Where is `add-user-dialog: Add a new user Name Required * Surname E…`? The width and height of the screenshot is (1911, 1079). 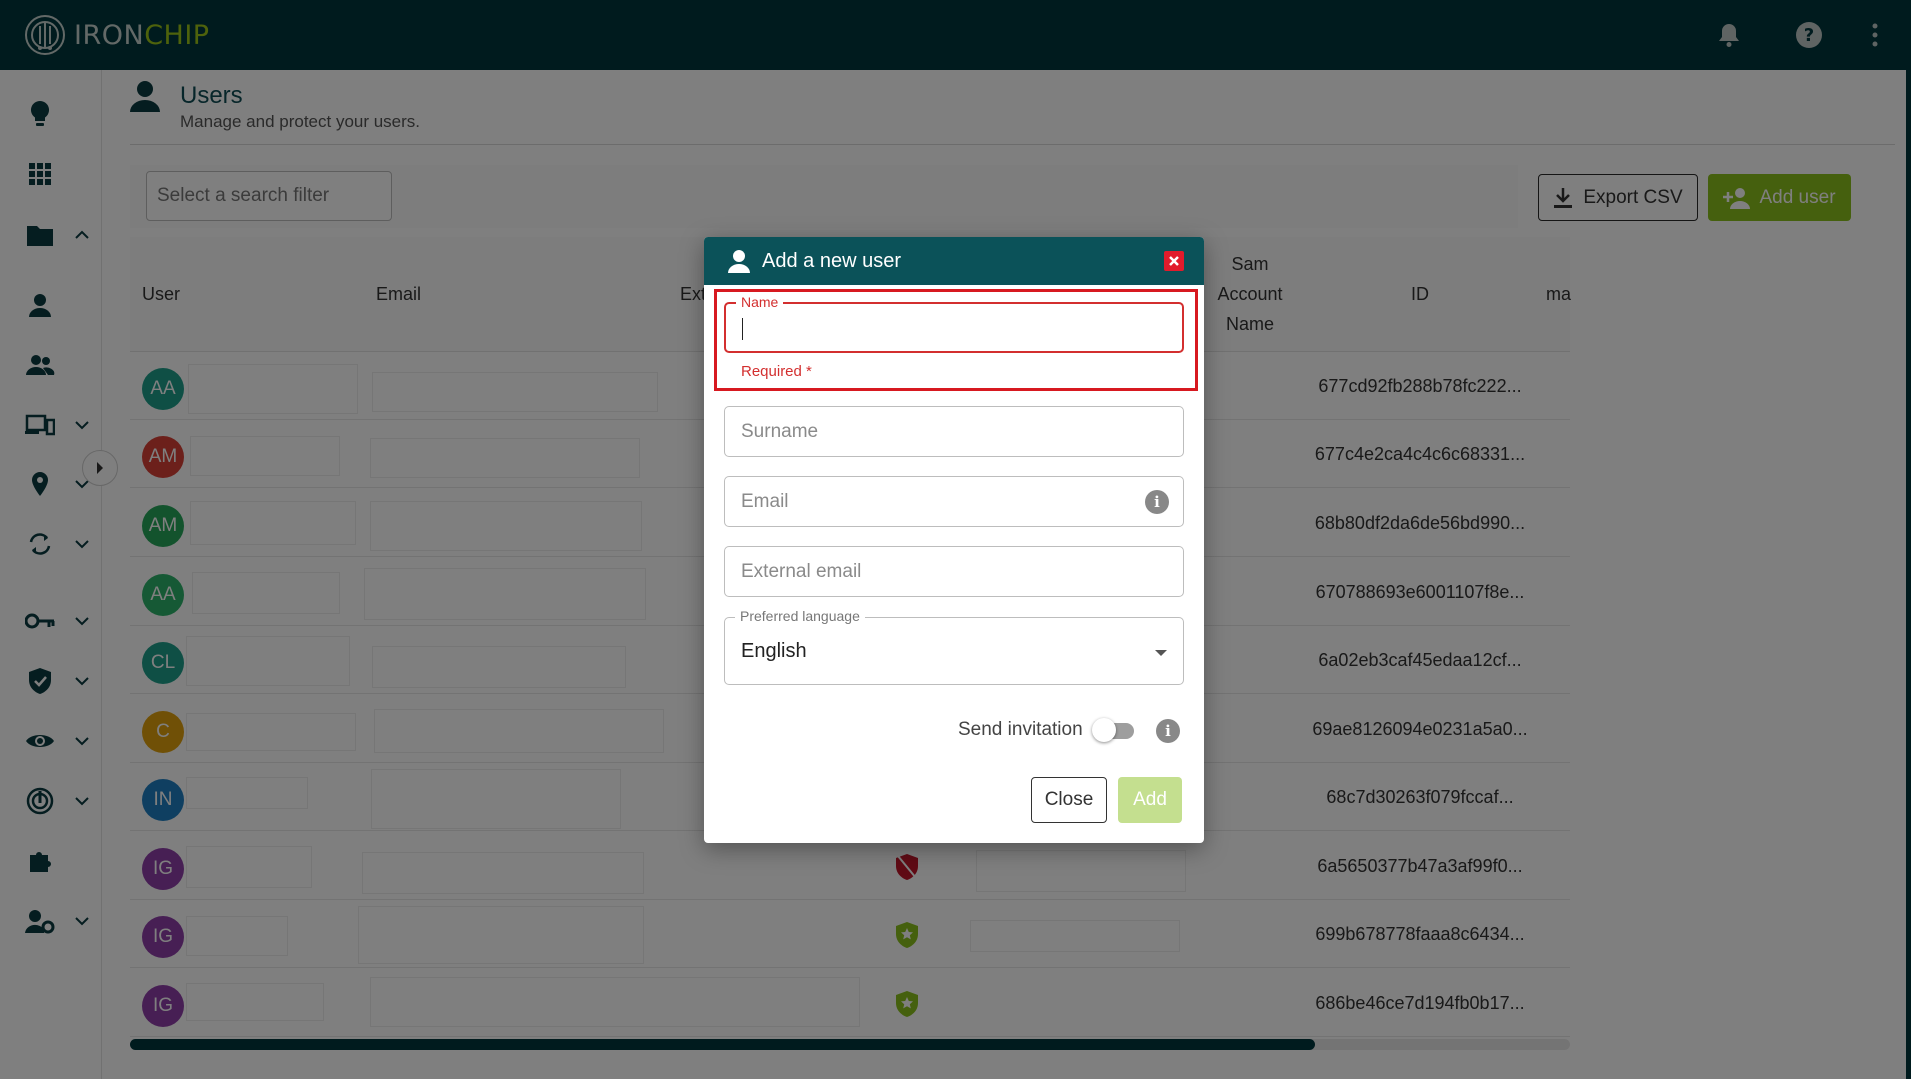
add-user-dialog: Add a new user Name Required * Surname E… is located at coordinates (954, 540).